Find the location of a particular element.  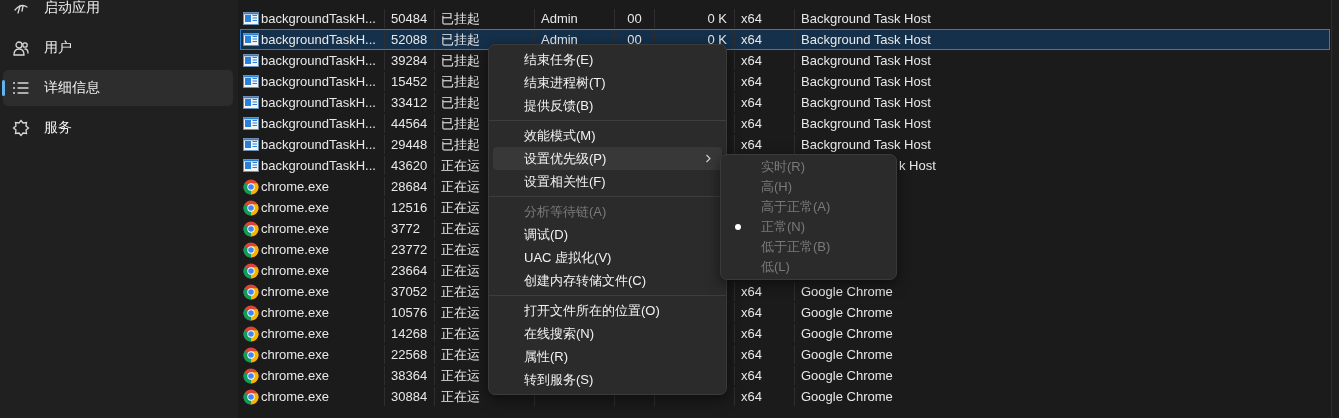

pid-cell: 37052 is located at coordinates (409, 291).